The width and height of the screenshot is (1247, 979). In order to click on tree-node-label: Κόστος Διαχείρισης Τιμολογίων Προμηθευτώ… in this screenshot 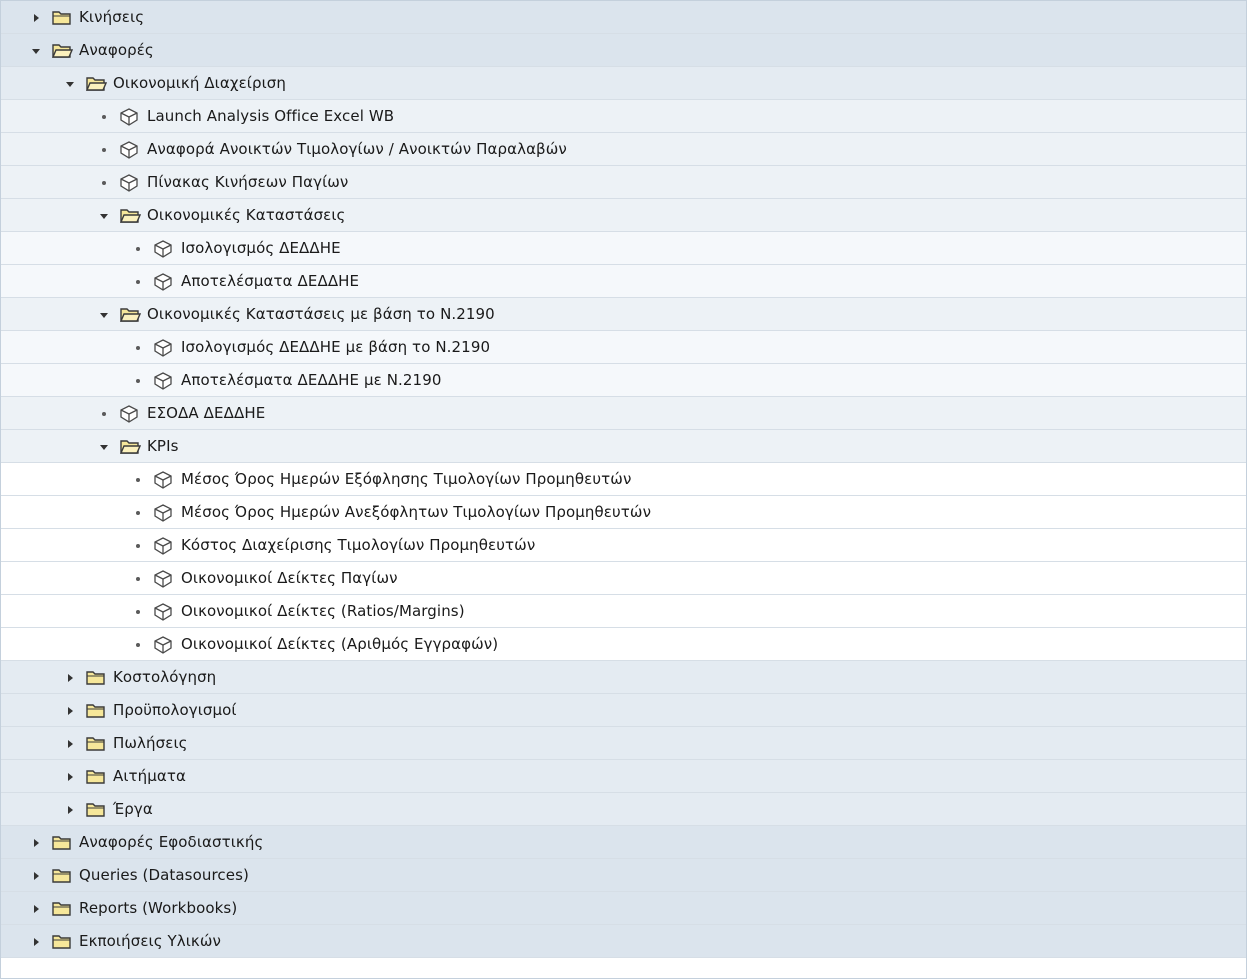, I will do `click(358, 545)`.